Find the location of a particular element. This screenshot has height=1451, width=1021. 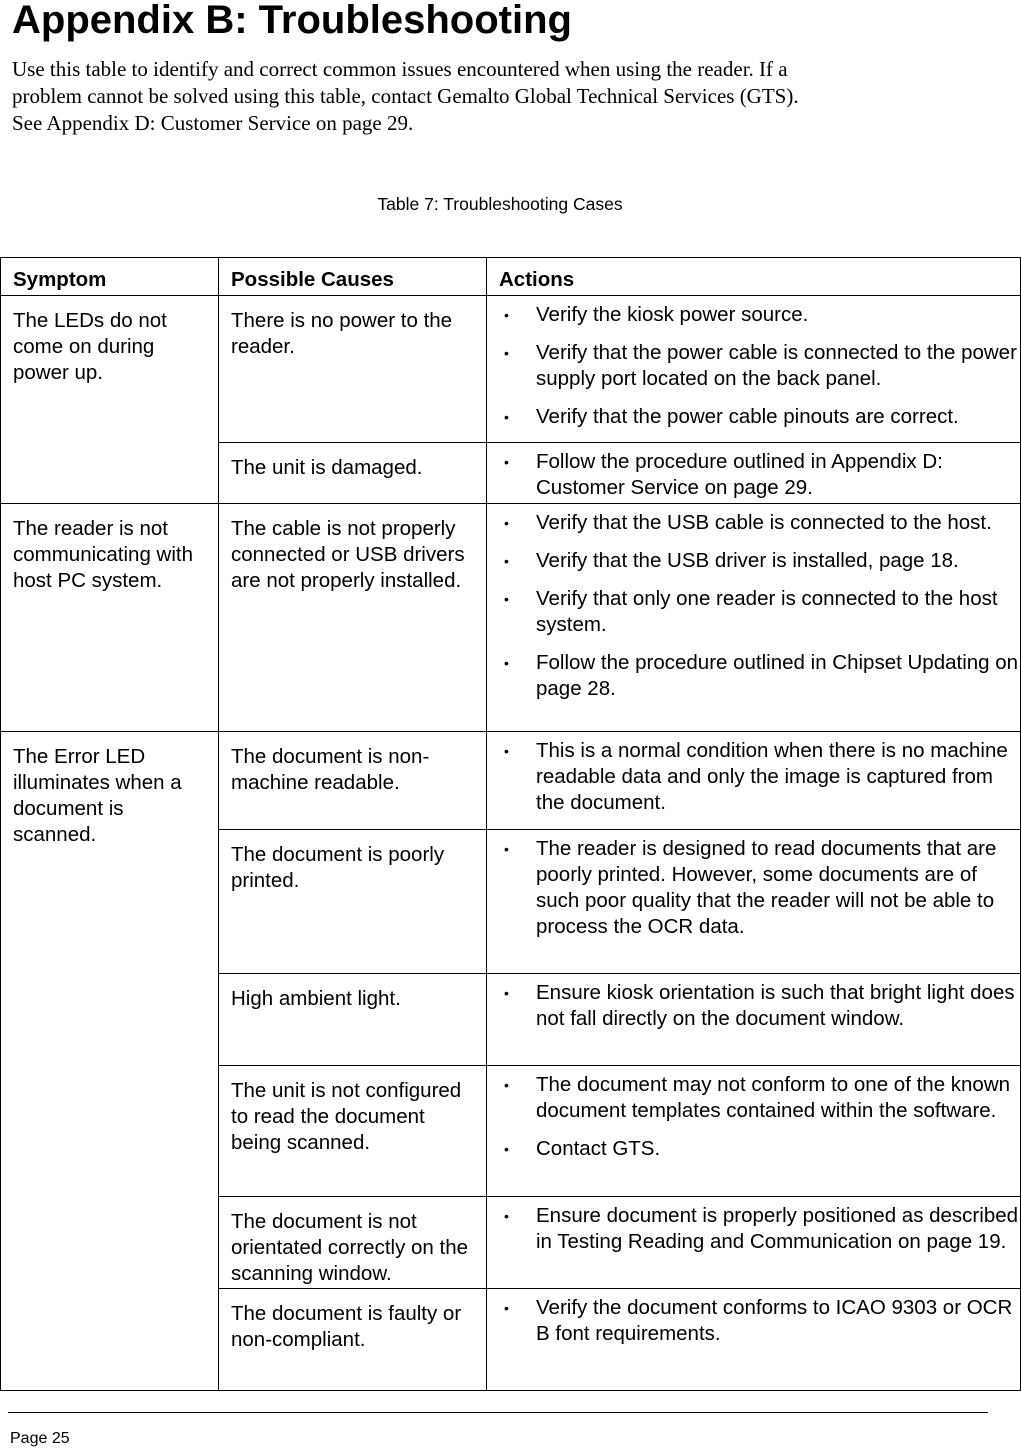

page-number: Page 25 is located at coordinates (40, 1438).